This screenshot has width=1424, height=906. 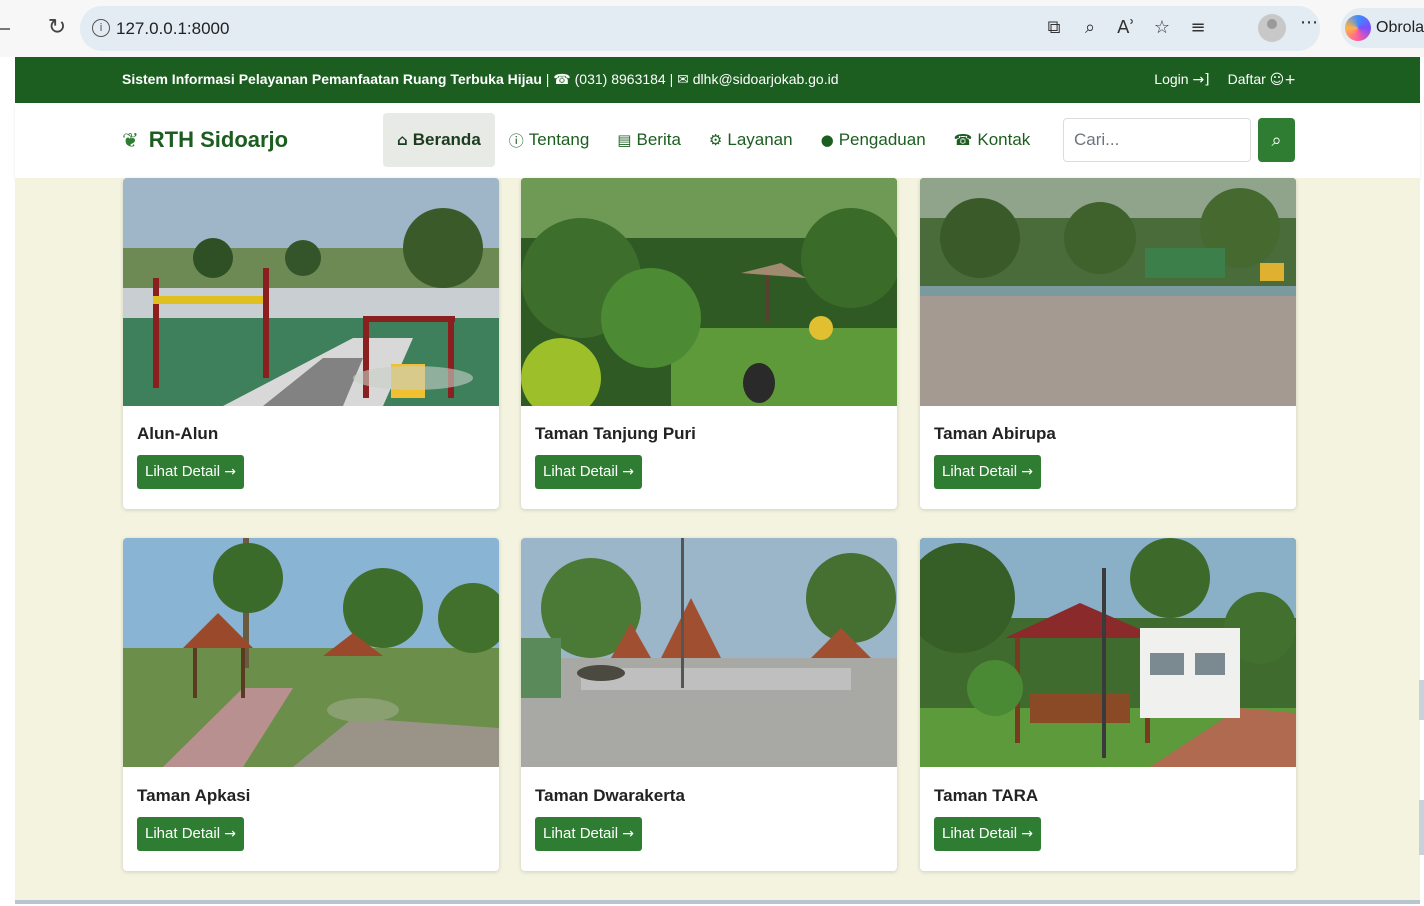 What do you see at coordinates (1090, 28) in the screenshot?
I see `zoom-icon: ⌕` at bounding box center [1090, 28].